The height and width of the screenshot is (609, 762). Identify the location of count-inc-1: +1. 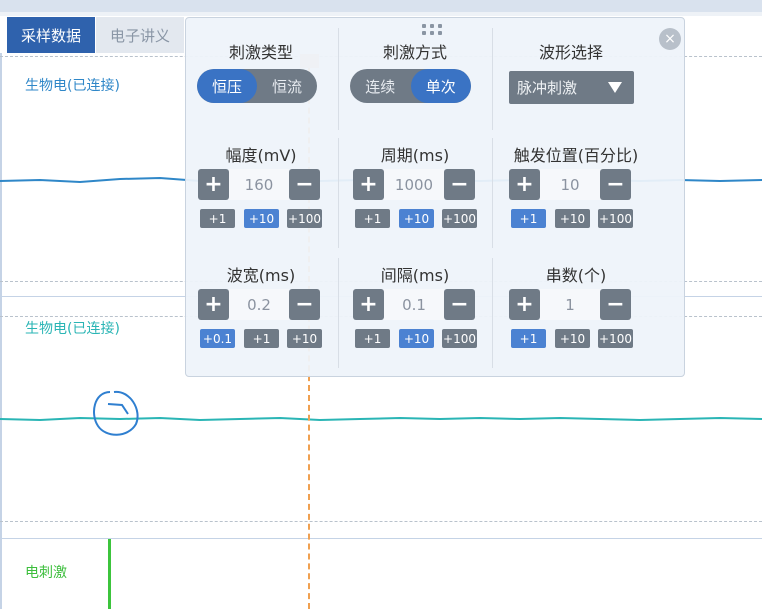
(528, 338).